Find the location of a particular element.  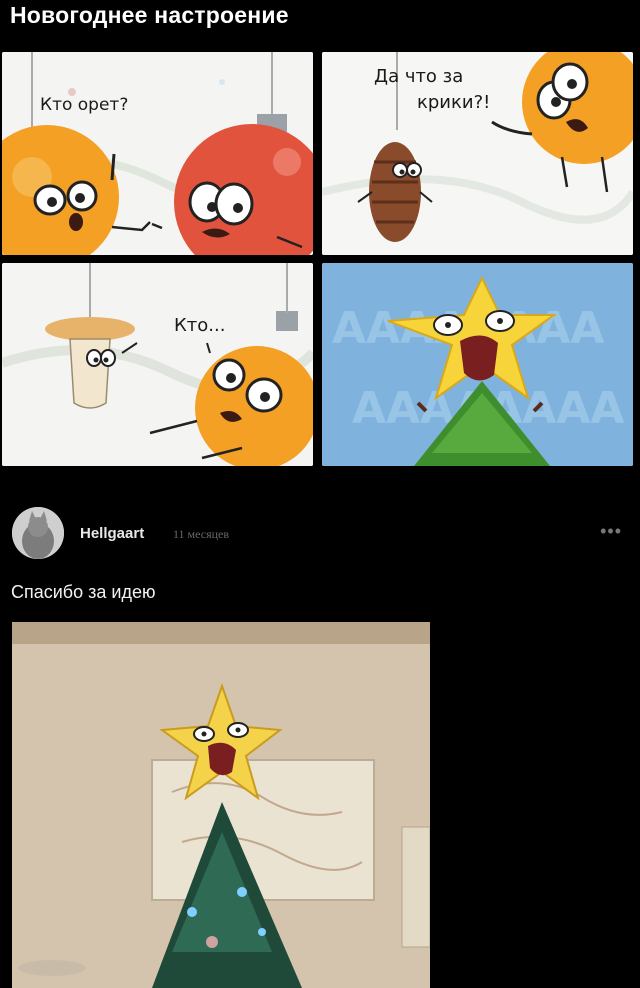

comment-timestamp: 11 месяцев is located at coordinates (201, 534).